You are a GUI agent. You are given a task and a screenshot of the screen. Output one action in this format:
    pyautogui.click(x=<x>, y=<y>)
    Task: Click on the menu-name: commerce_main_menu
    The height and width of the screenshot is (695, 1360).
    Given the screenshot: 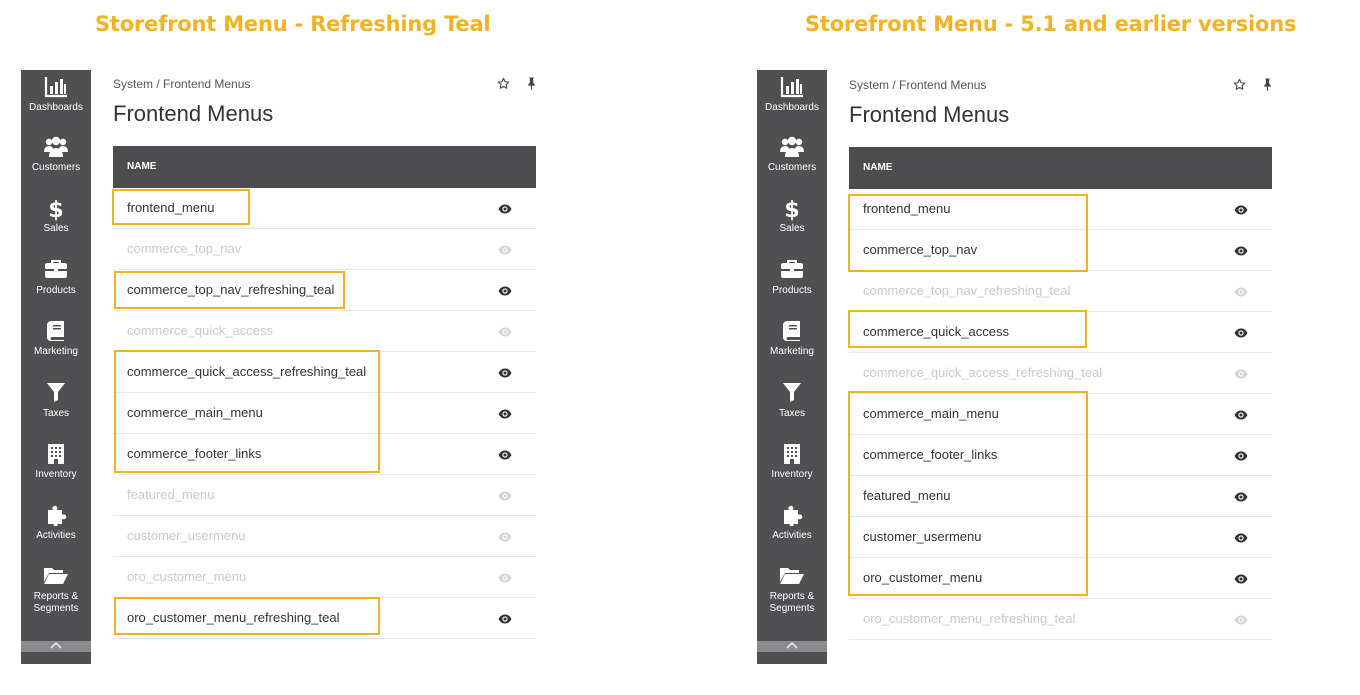 What is the action you would take?
    pyautogui.click(x=931, y=413)
    